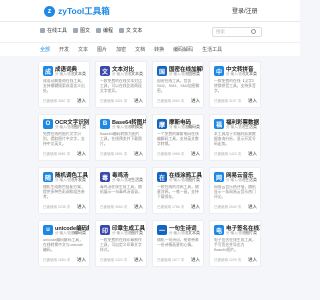  Describe the element at coordinates (212, 49) in the screenshot. I see `category-tab: 生活工具` at that location.